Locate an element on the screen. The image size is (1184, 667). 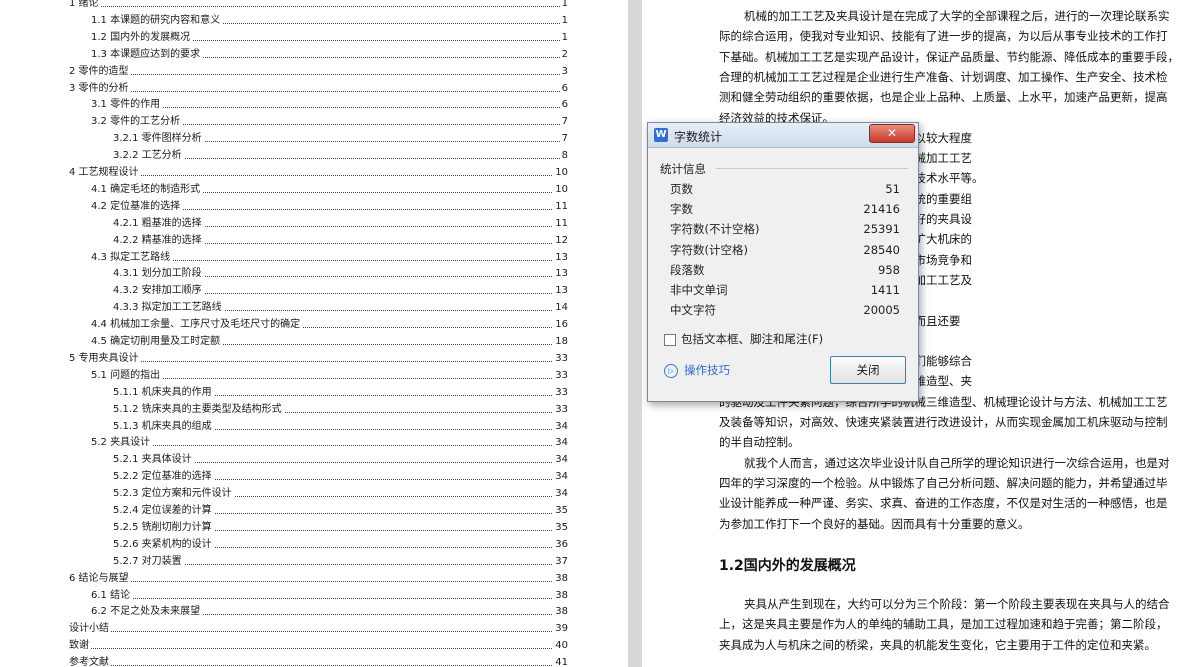
toc-entry: 4.3.1 划分加工阶段 13 is located at coordinates (340, 274).